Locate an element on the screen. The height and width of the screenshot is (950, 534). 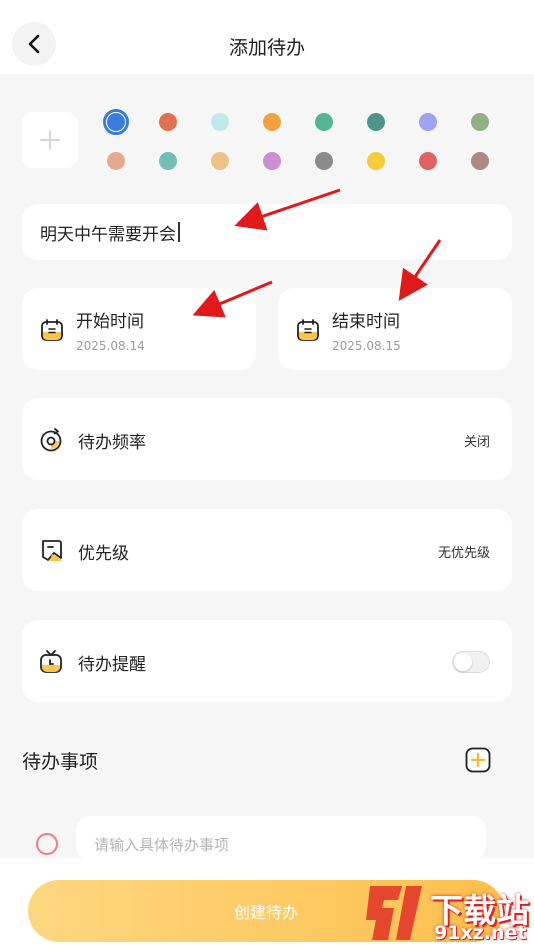
todo-section-title: 待办事项 is located at coordinates (60, 762).